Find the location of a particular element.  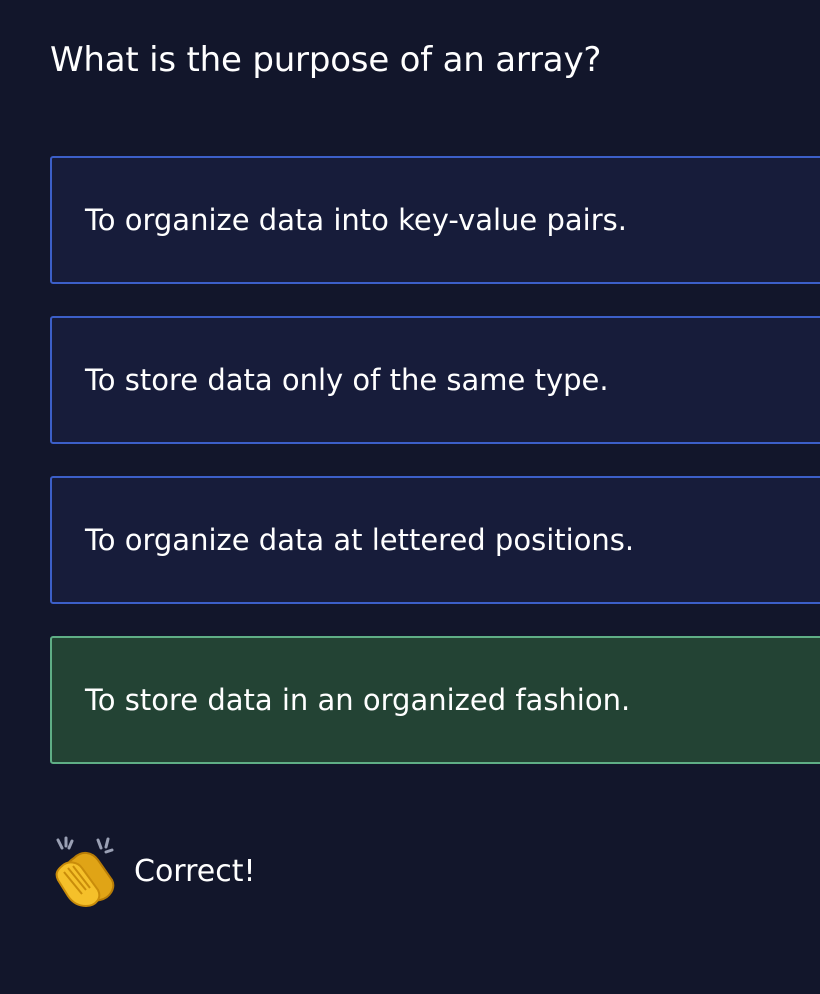

clapping-hands-icon is located at coordinates (86, 872).